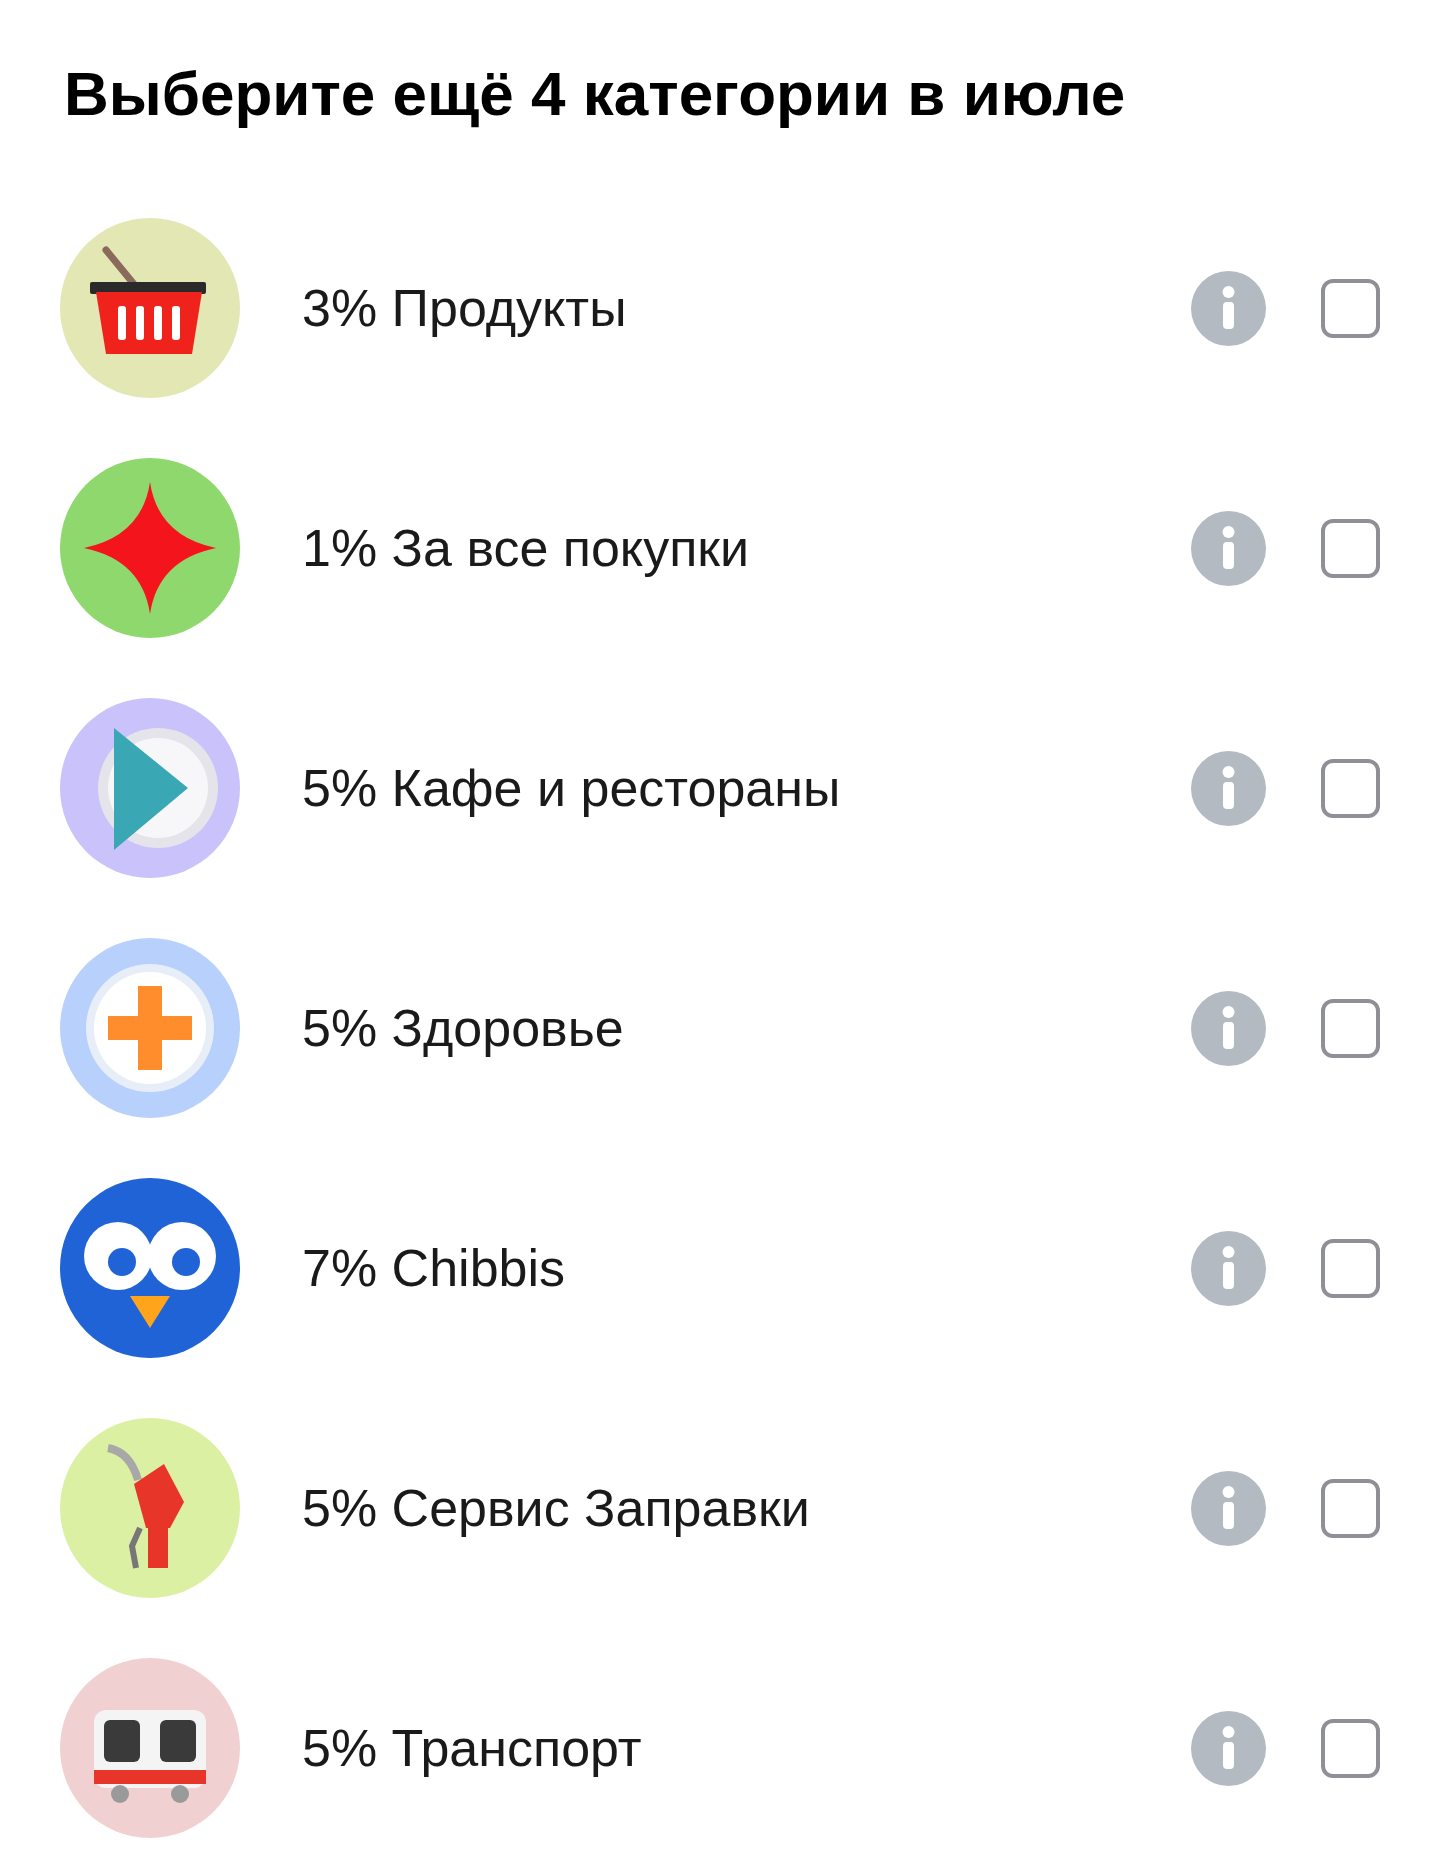 This screenshot has height=1856, width=1440. What do you see at coordinates (150, 1748) in the screenshot?
I see `train-icon` at bounding box center [150, 1748].